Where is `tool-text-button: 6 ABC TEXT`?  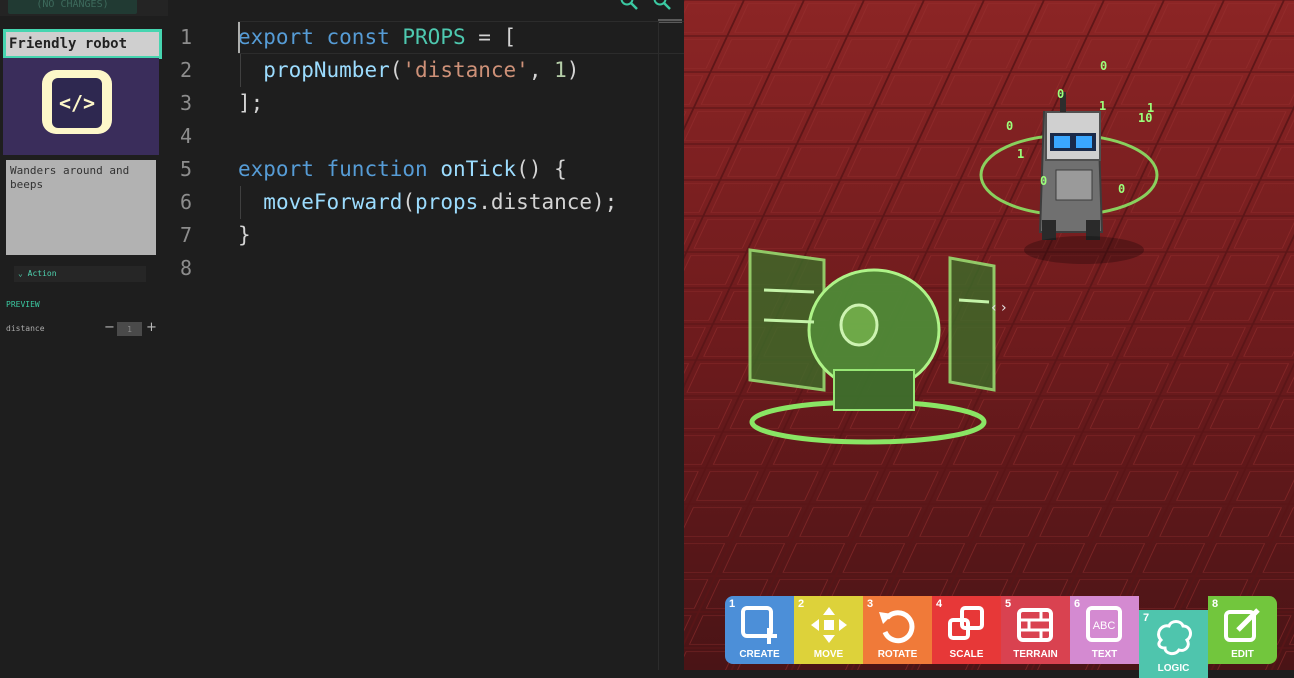
tool-text-button: 6 ABC TEXT is located at coordinates (1104, 630).